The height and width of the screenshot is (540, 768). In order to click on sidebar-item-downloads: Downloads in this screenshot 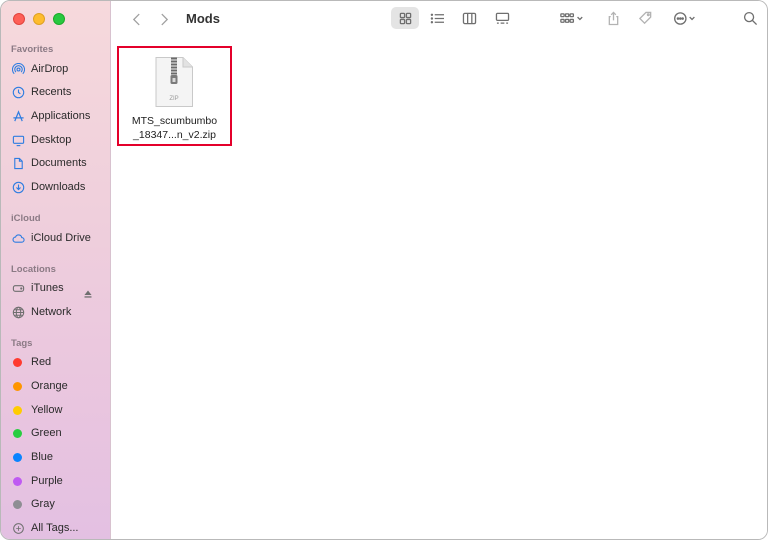, I will do `click(59, 187)`.